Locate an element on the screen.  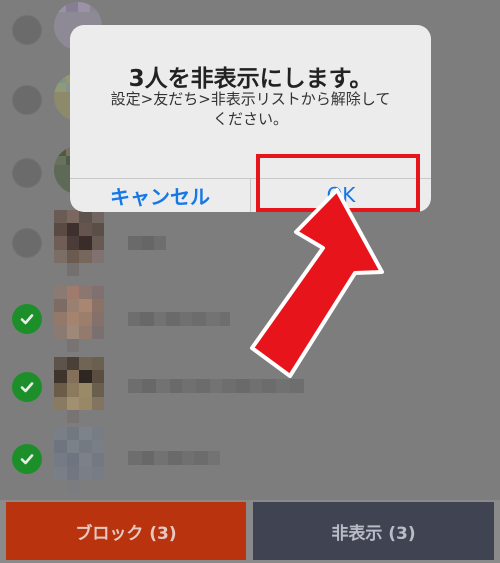
action-bar: ブロック (3) 非表示 (3) is located at coordinates (250, 531).